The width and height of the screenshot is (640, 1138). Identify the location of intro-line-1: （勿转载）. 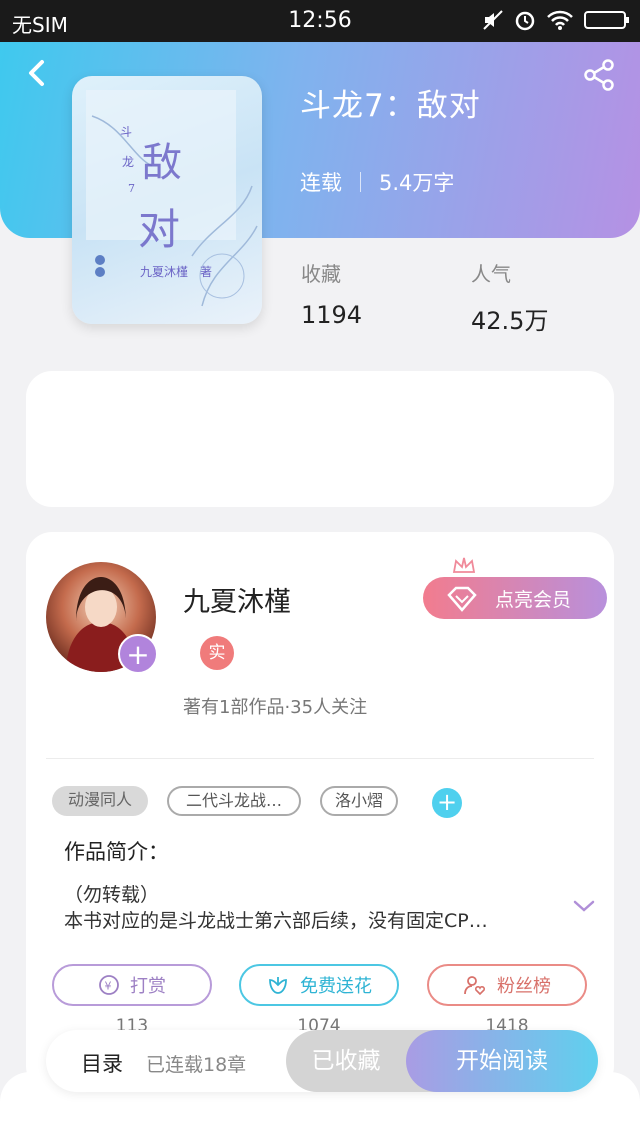
(112, 895).